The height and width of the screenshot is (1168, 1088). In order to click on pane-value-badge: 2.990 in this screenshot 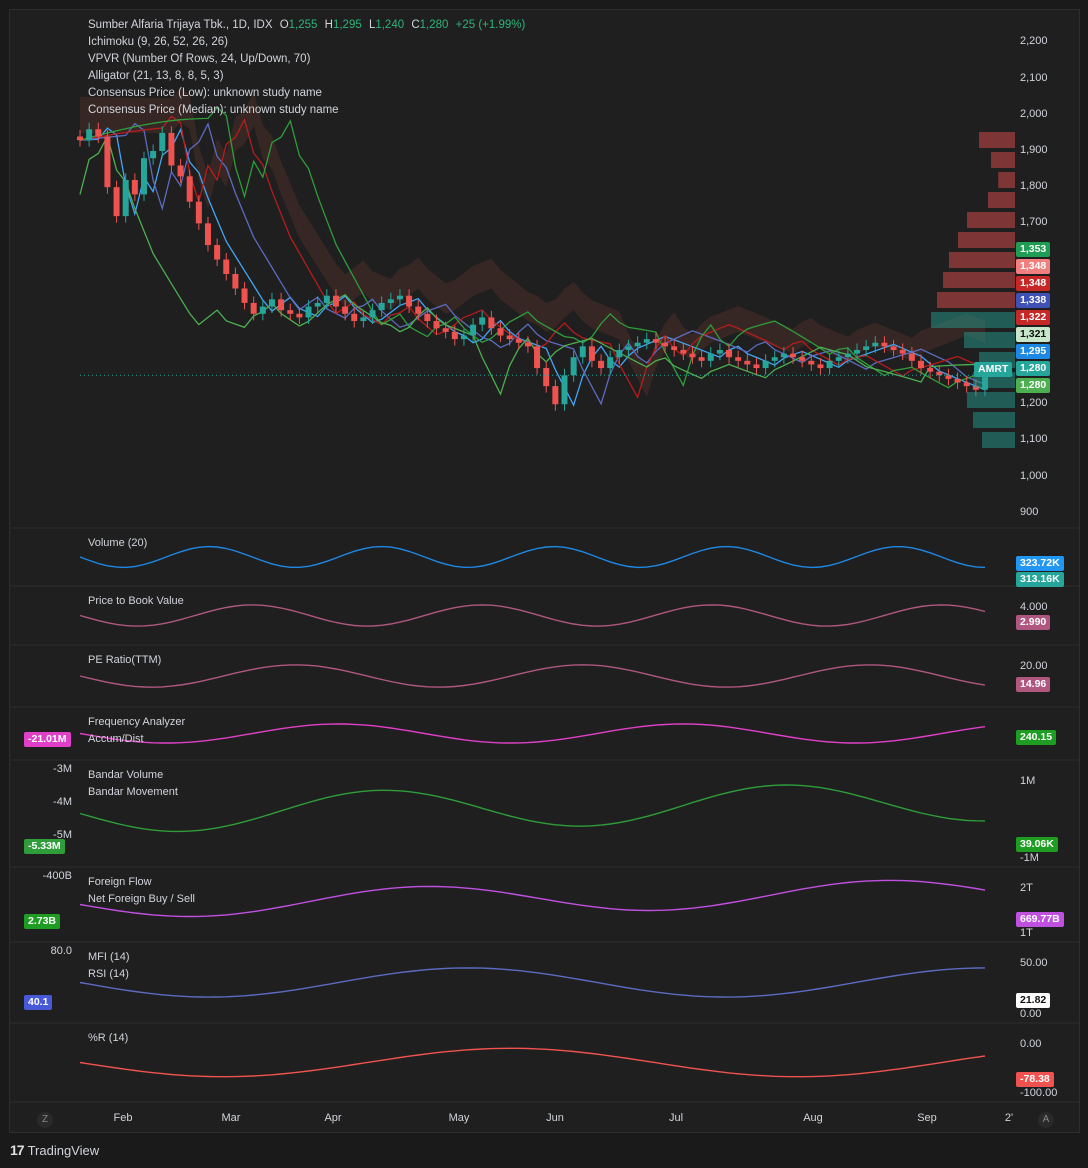, I will do `click(1033, 622)`.